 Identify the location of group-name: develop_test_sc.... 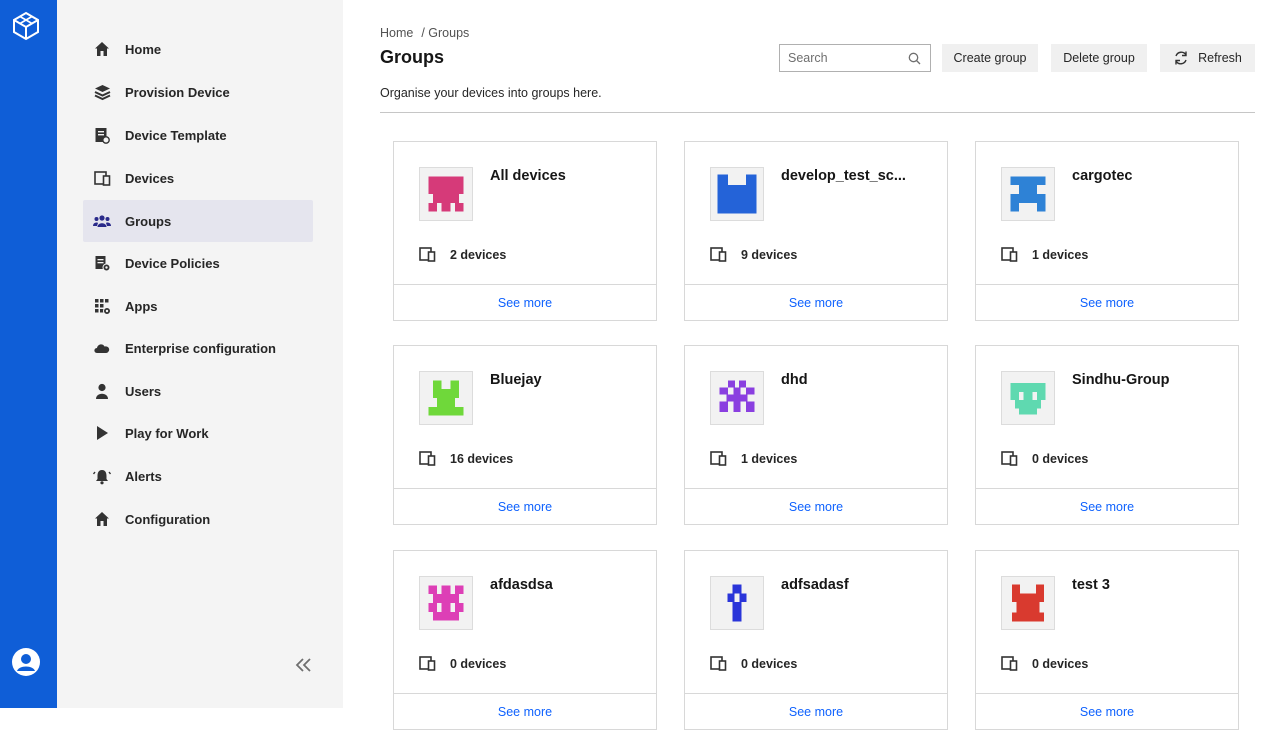
(843, 176).